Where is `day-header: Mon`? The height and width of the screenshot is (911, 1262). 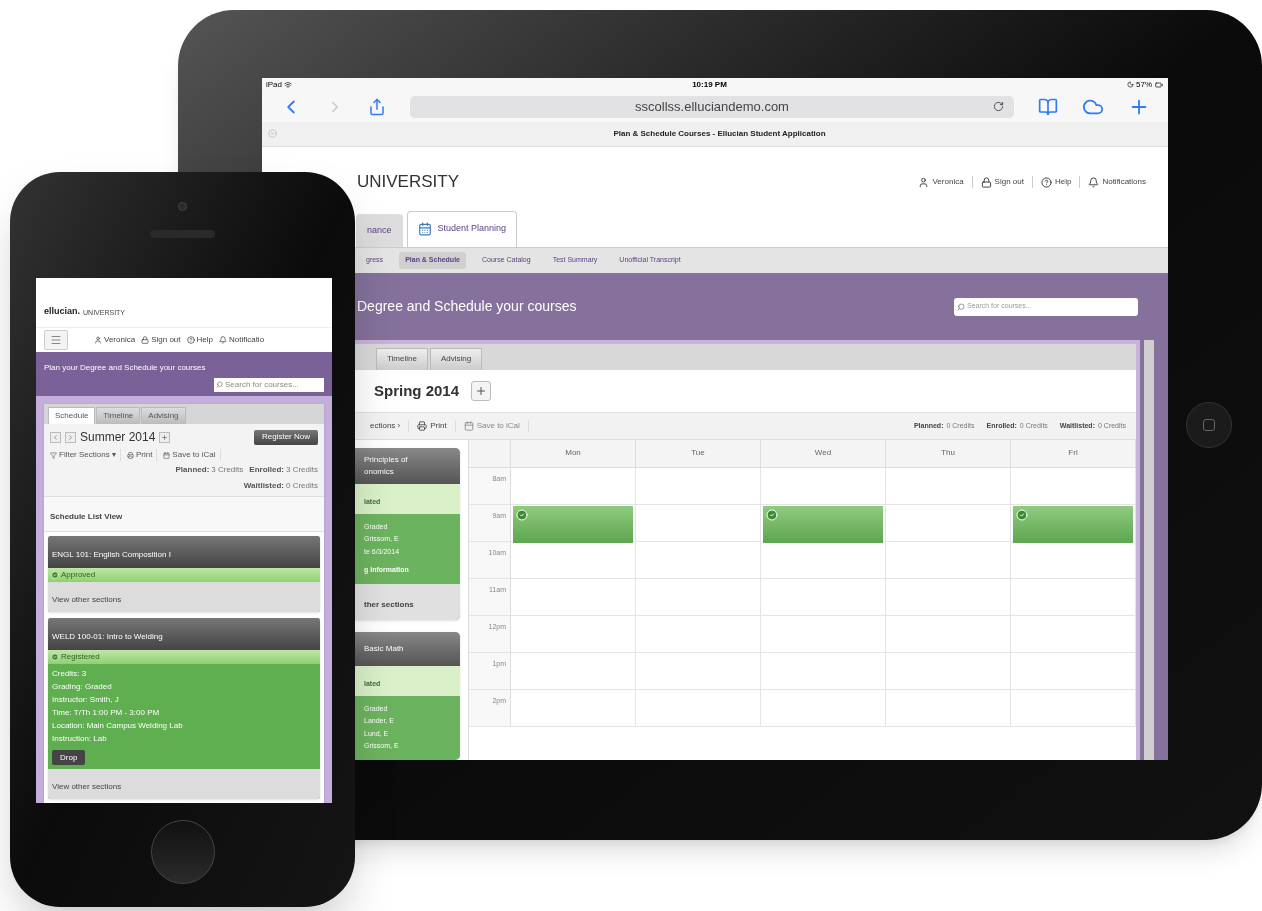
day-header: Mon is located at coordinates (573, 453).